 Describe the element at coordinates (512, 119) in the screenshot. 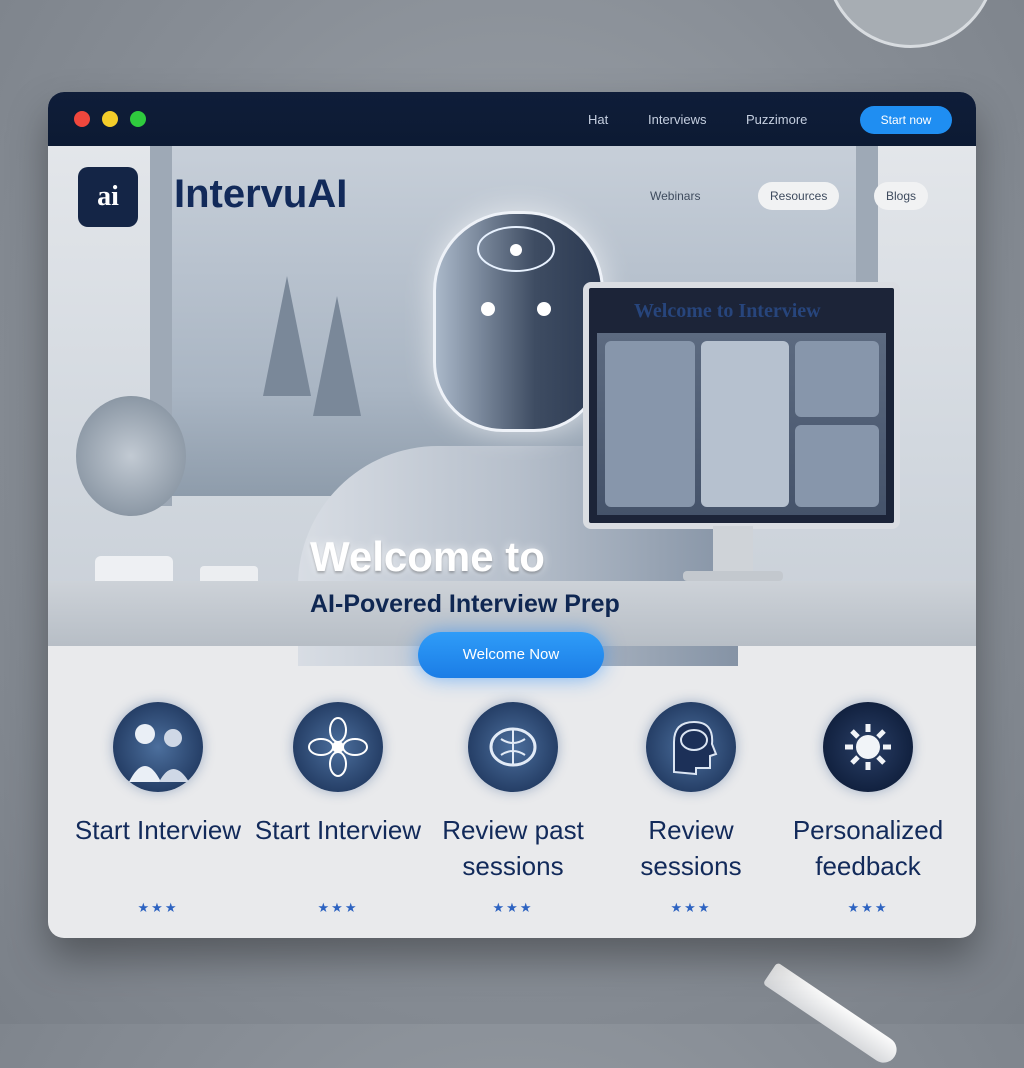

I see `title-bar: Hat Interviews Puzzimore Start now` at that location.